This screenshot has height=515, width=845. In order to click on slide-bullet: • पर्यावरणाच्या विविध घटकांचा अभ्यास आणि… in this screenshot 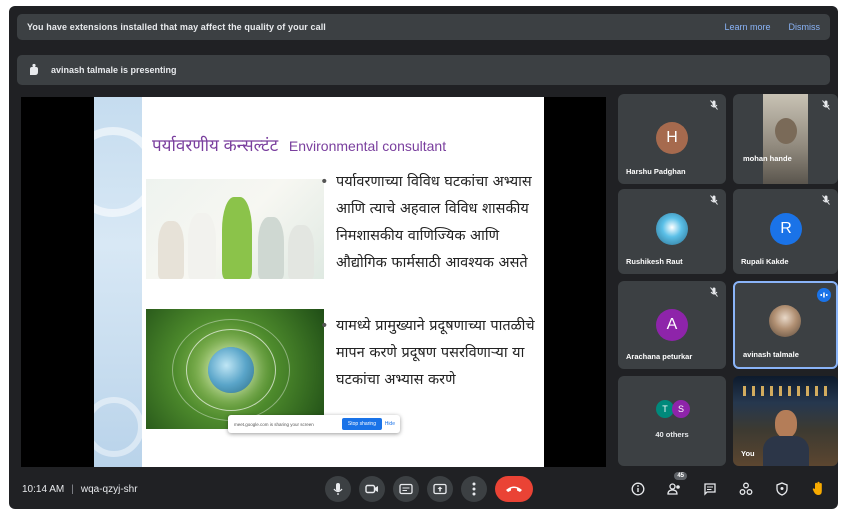, I will do `click(429, 223)`.